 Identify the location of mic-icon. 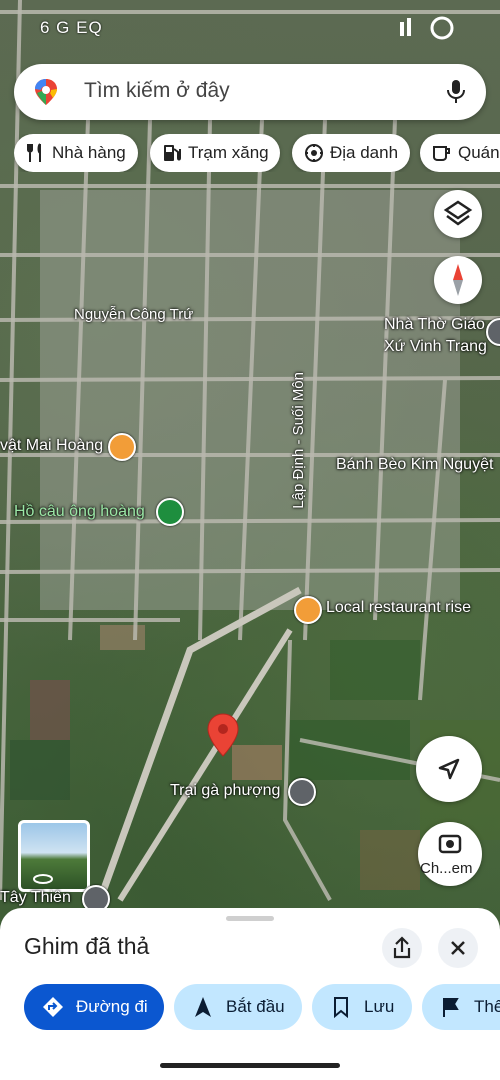
(456, 92).